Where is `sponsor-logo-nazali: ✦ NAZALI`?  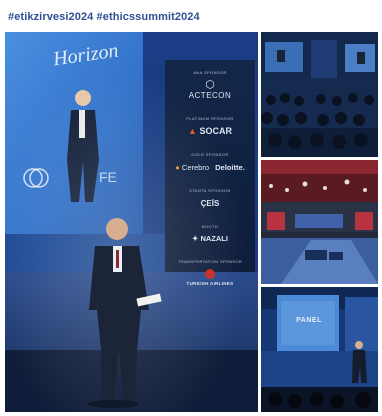
sponsor-logo-nazali: ✦ NAZALI is located at coordinates (210, 238).